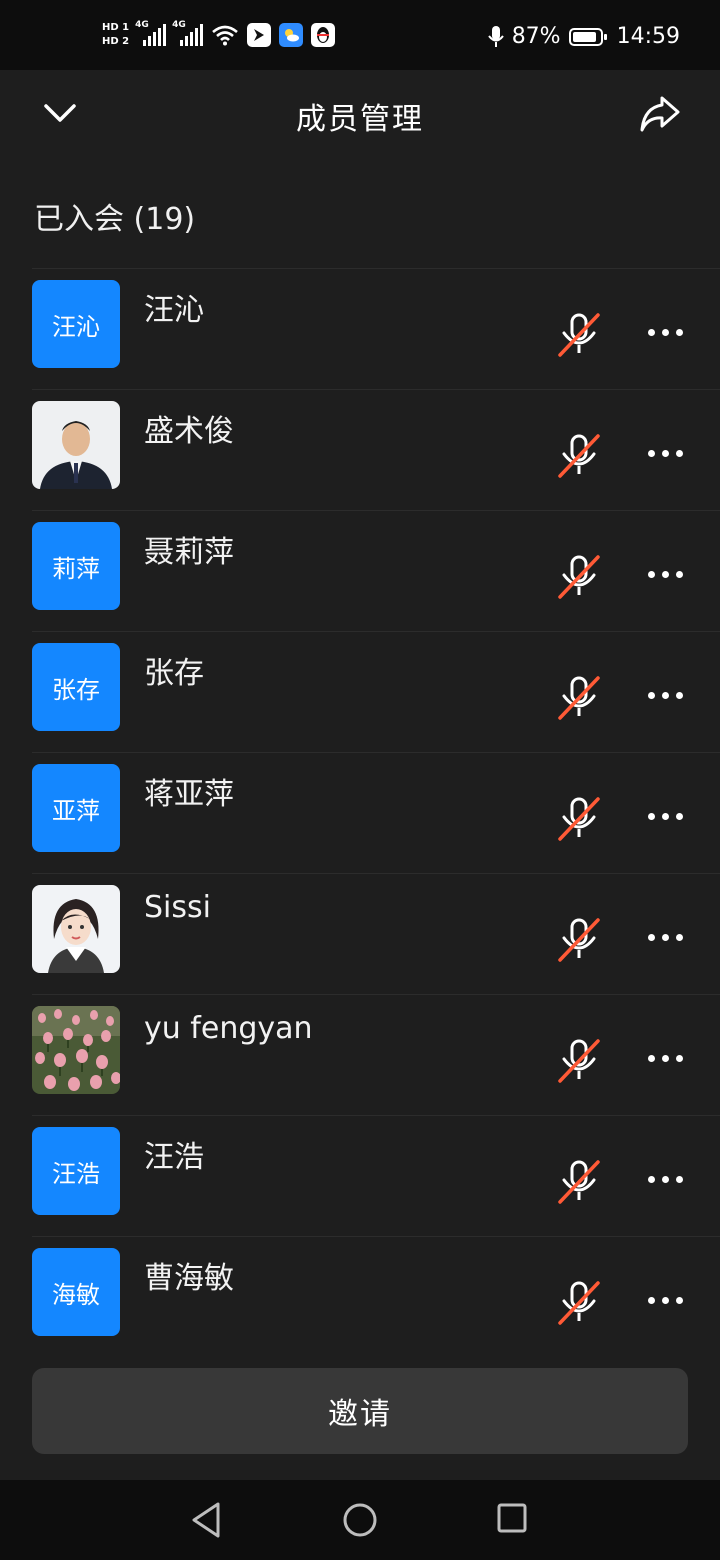  I want to click on member-row: 汪浩 汪浩, so click(376, 1175).